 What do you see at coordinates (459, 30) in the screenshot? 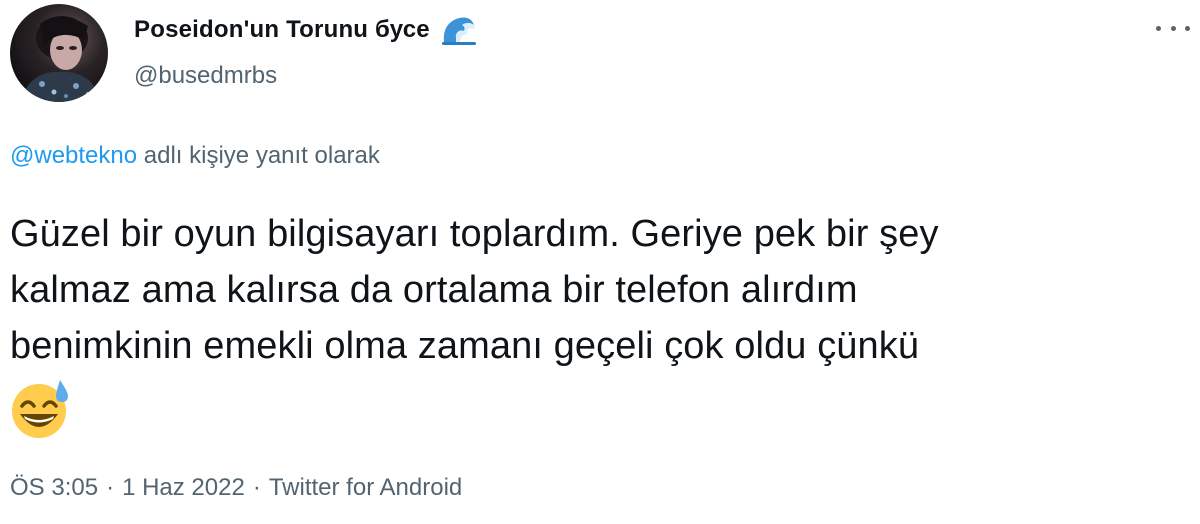
I see `wave-icon` at bounding box center [459, 30].